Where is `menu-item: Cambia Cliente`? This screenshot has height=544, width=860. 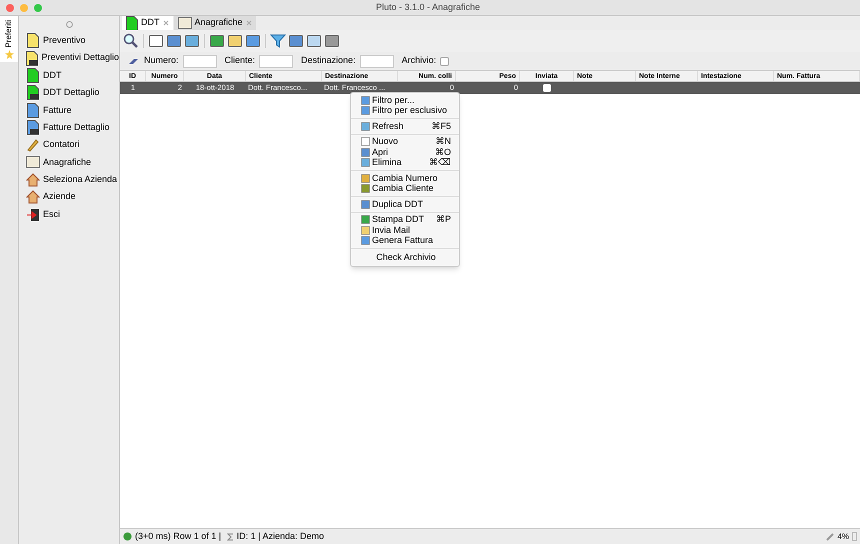 menu-item: Cambia Cliente is located at coordinates (405, 189).